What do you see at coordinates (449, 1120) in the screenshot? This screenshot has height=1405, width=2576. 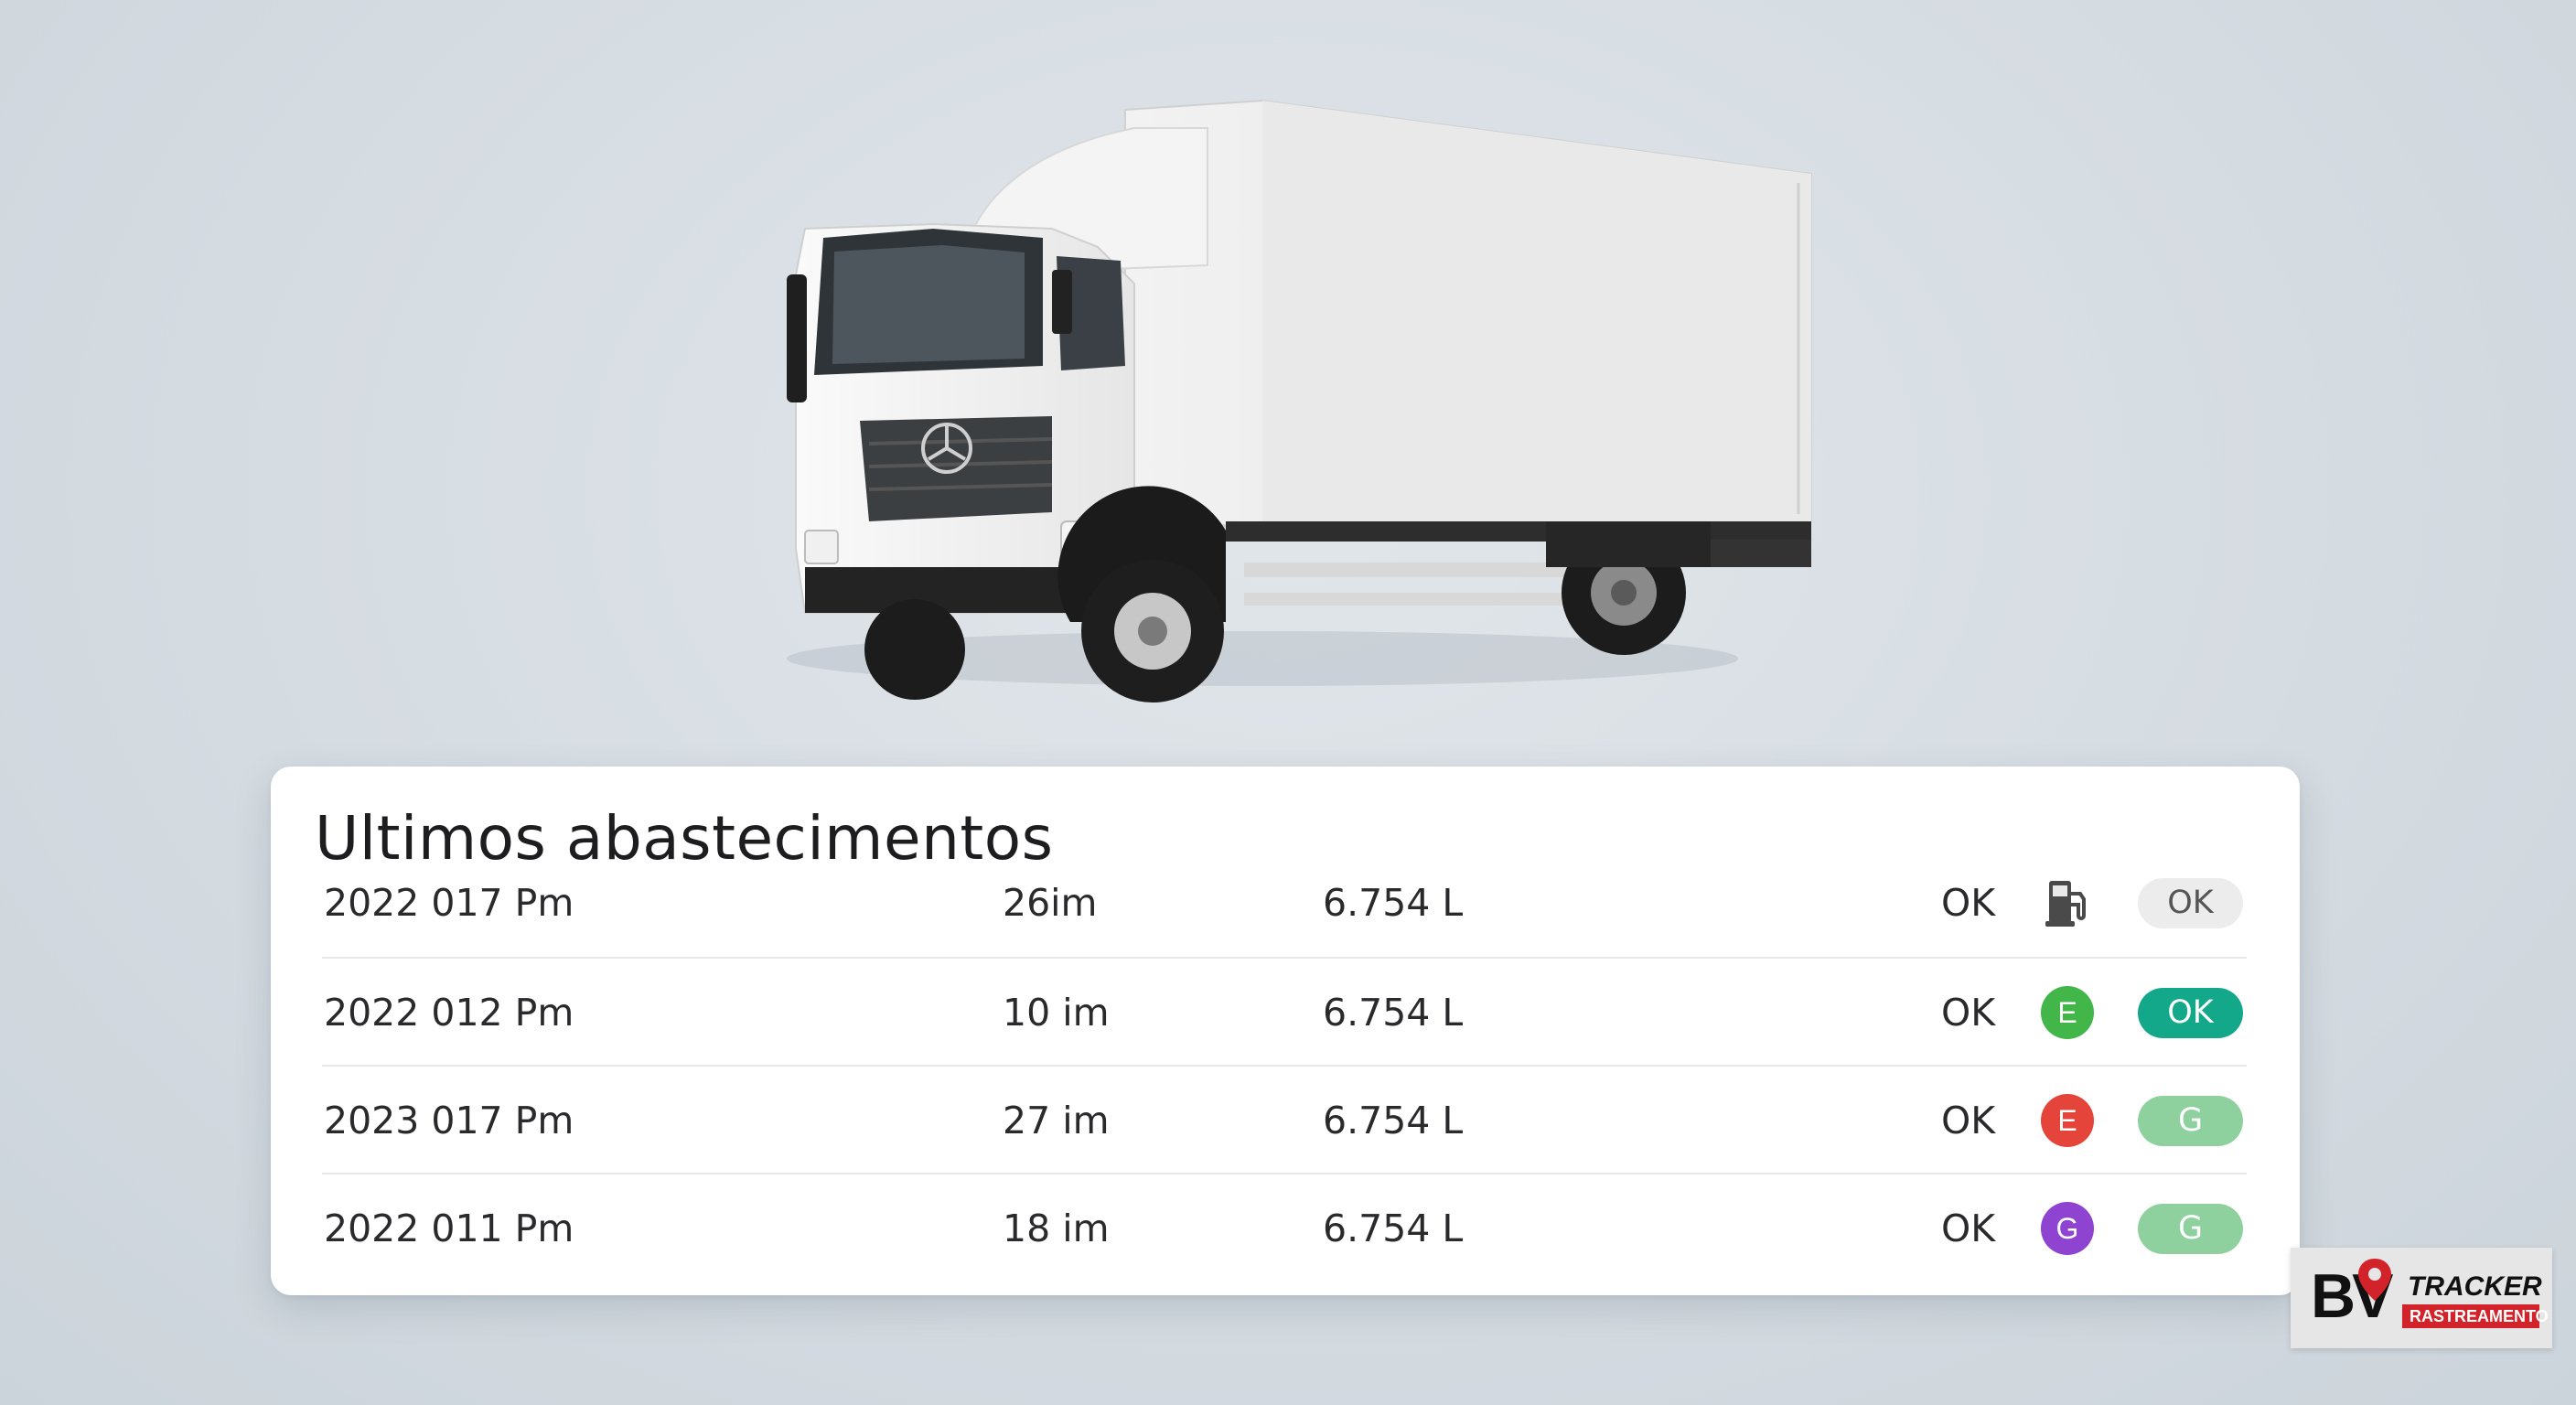 I see `refuel-date: 2023 017 Pm` at bounding box center [449, 1120].